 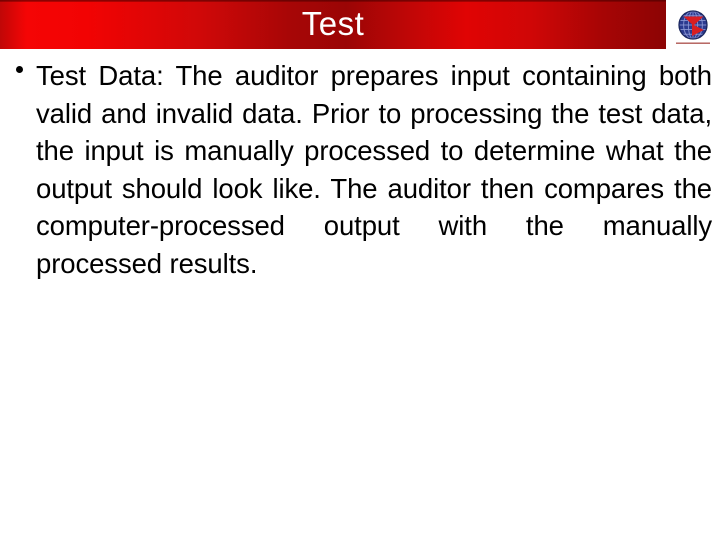 I want to click on globe-arrow-logo-icon, so click(x=693, y=28).